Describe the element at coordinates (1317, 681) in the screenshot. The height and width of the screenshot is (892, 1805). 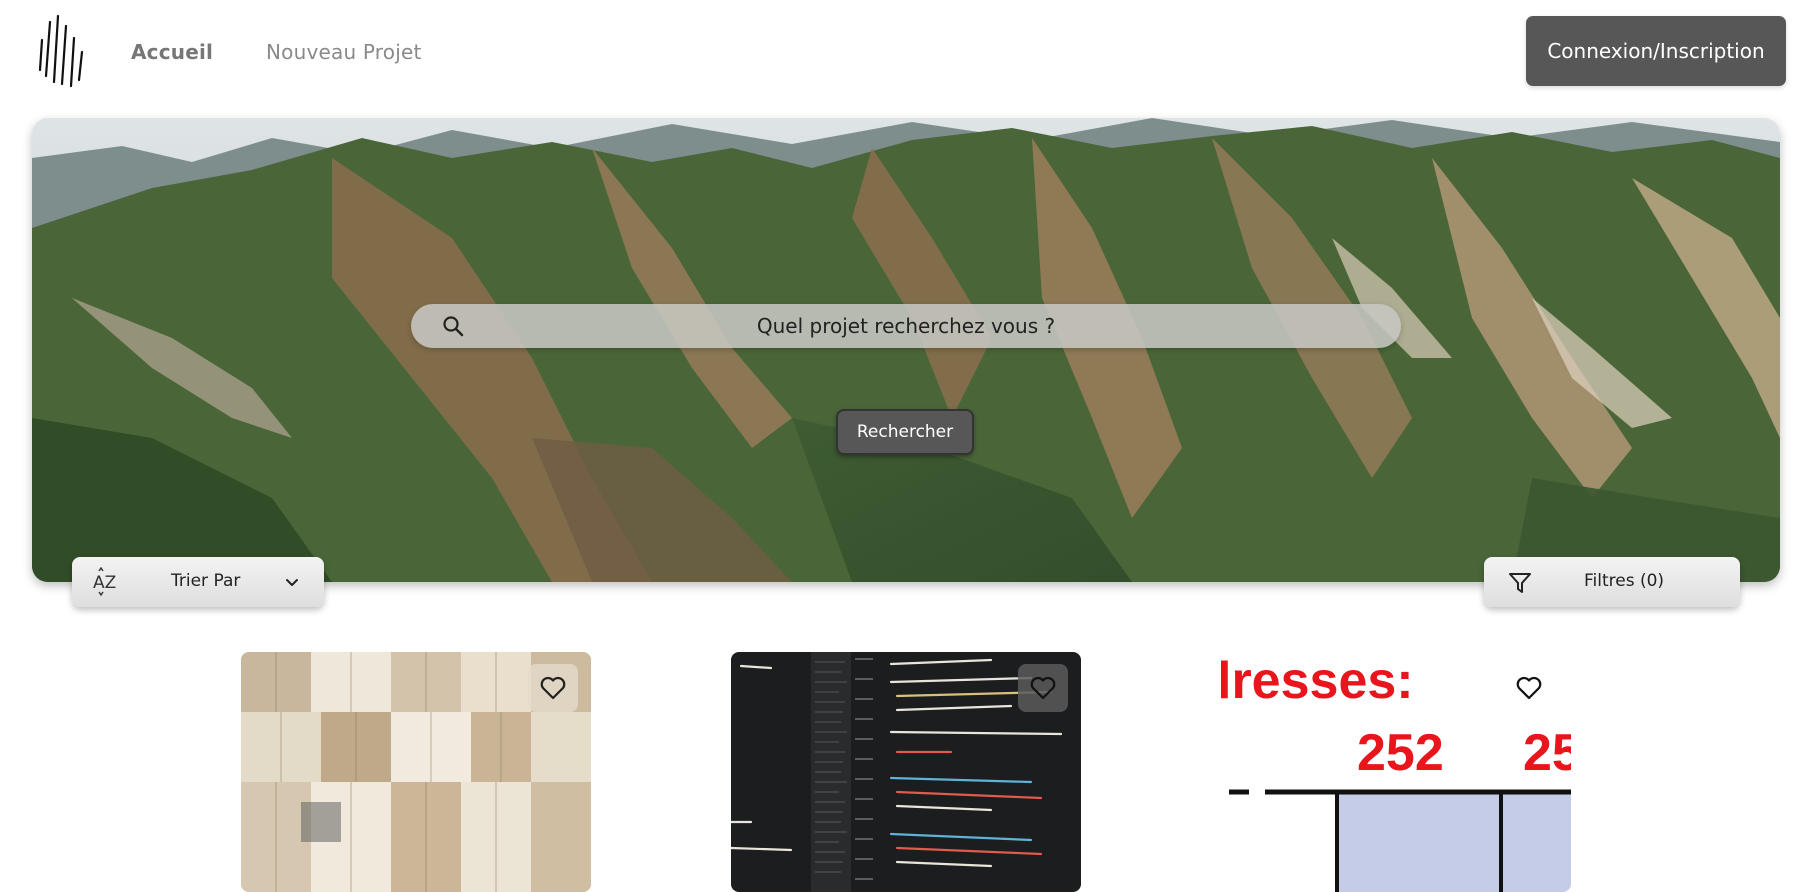
I see `svg-text: lresses:` at that location.